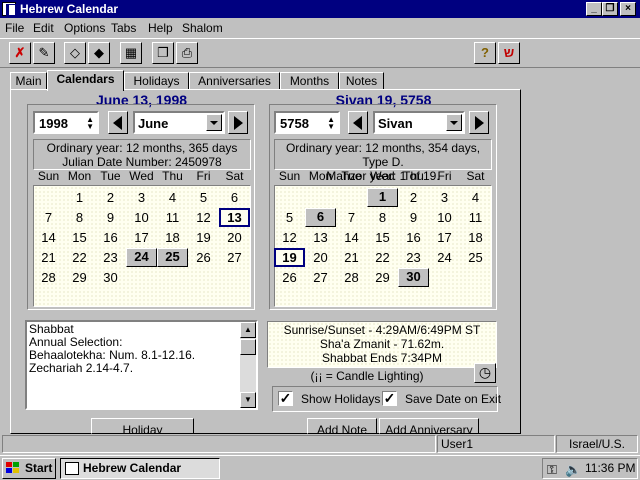 The width and height of the screenshot is (640, 480). I want to click on gregorian-year-spinner: 1998 ▲ ▼, so click(66, 122).